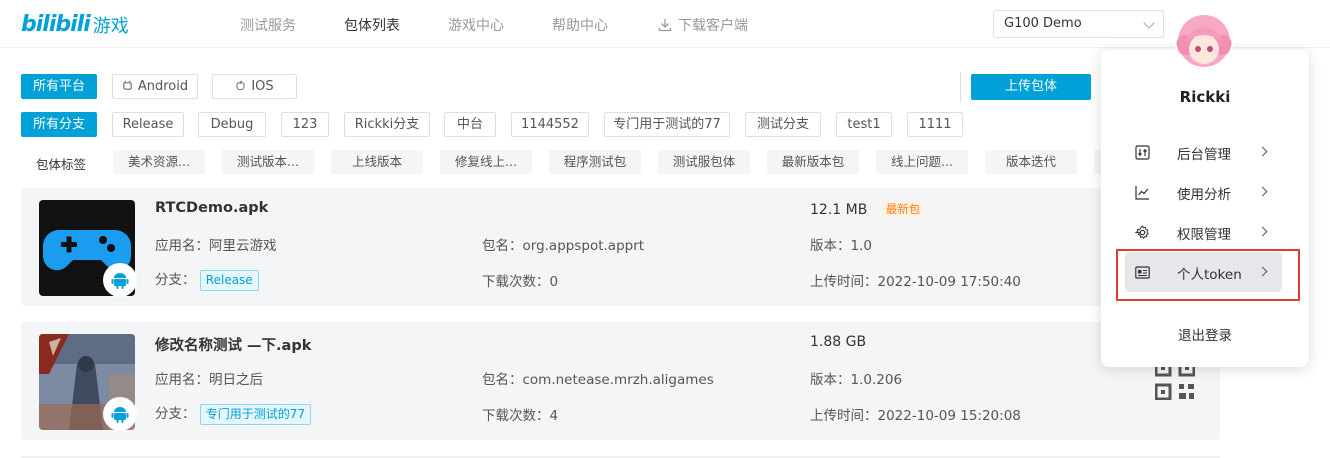 This screenshot has width=1330, height=458. Describe the element at coordinates (262, 86) in the screenshot. I see `platform-ios-label: IOS` at that location.